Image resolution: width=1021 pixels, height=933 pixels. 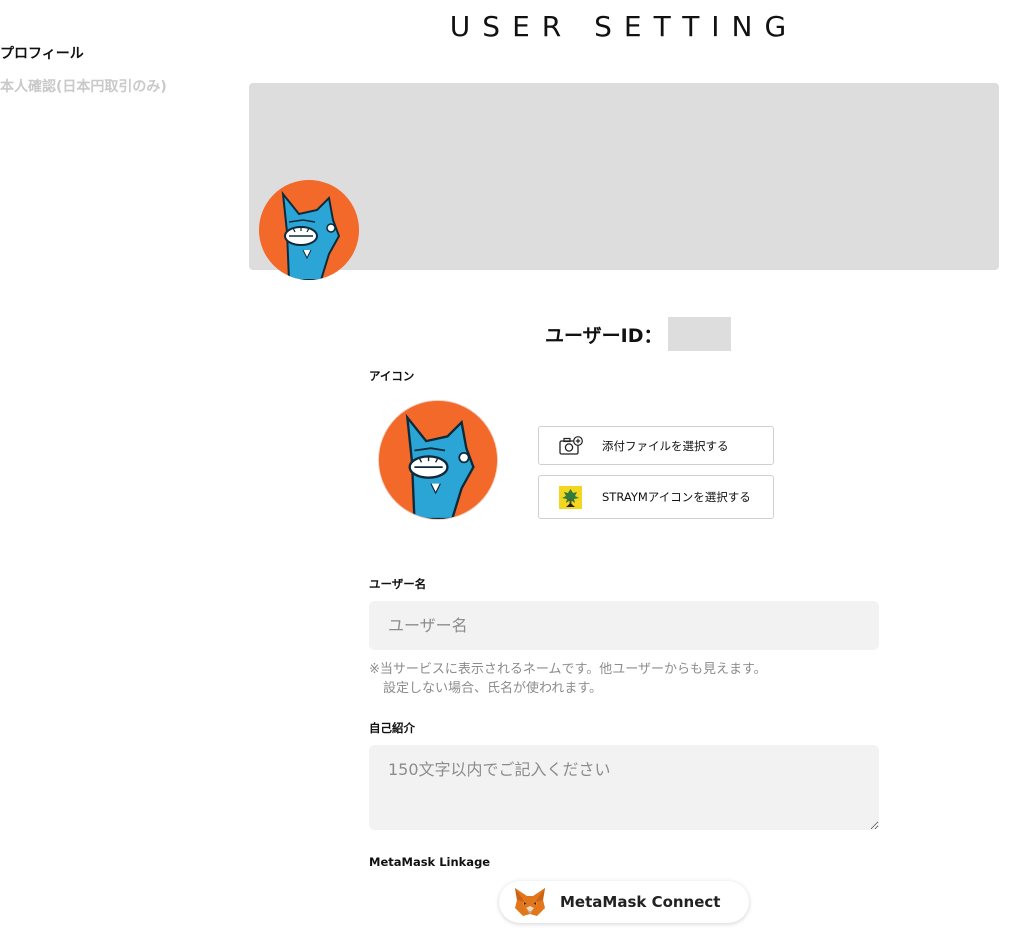 I want to click on username-note-line1: ※当サービスに表示されるネームです。他ユーザーからも見えます。, so click(x=568, y=669).